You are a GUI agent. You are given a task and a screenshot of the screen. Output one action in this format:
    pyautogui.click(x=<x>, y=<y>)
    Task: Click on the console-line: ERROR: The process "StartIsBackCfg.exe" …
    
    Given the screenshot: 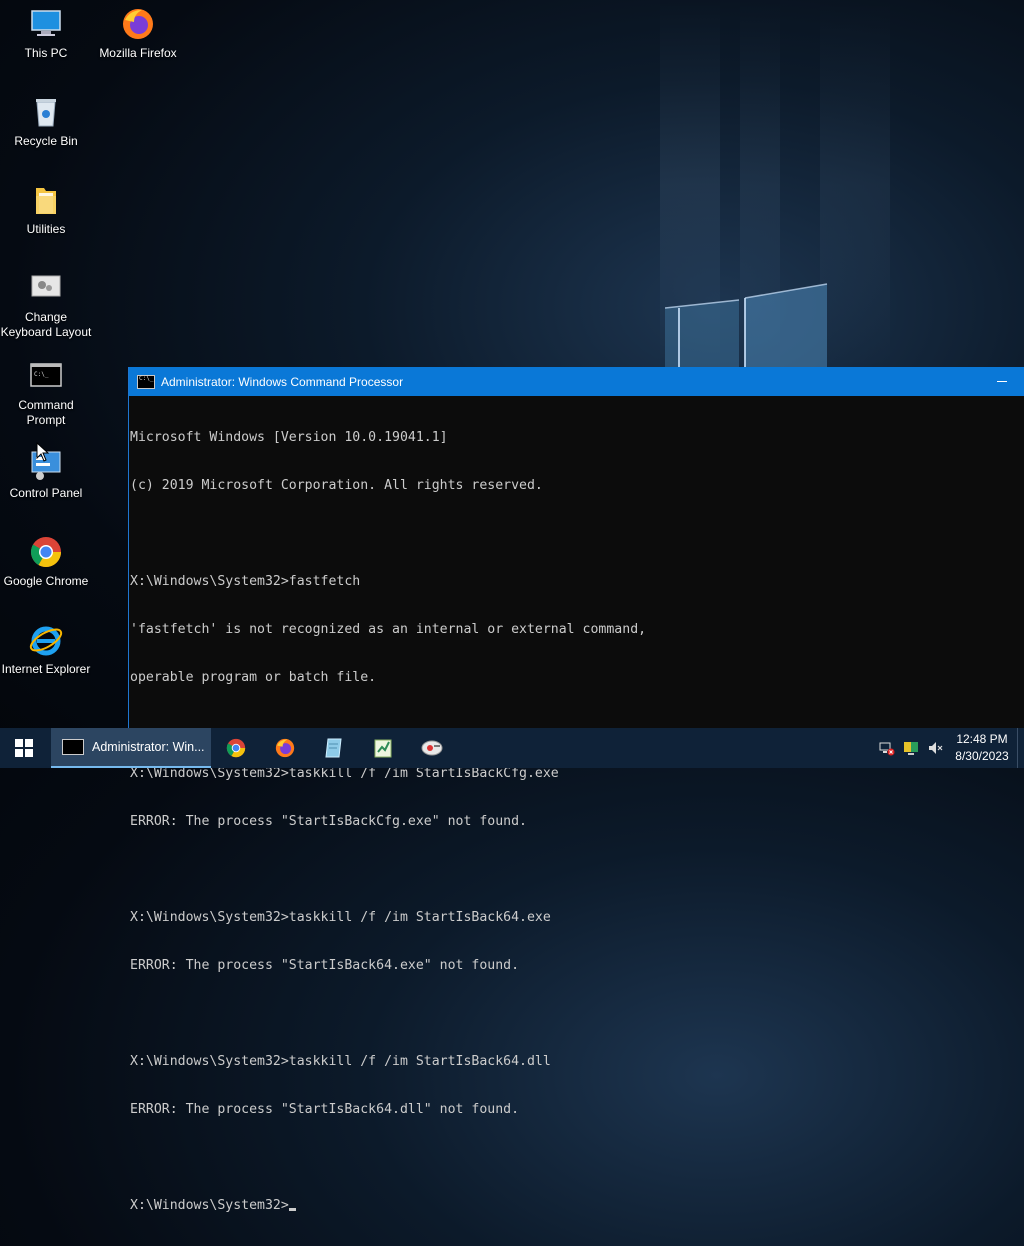 What is the action you would take?
    pyautogui.click(x=328, y=821)
    